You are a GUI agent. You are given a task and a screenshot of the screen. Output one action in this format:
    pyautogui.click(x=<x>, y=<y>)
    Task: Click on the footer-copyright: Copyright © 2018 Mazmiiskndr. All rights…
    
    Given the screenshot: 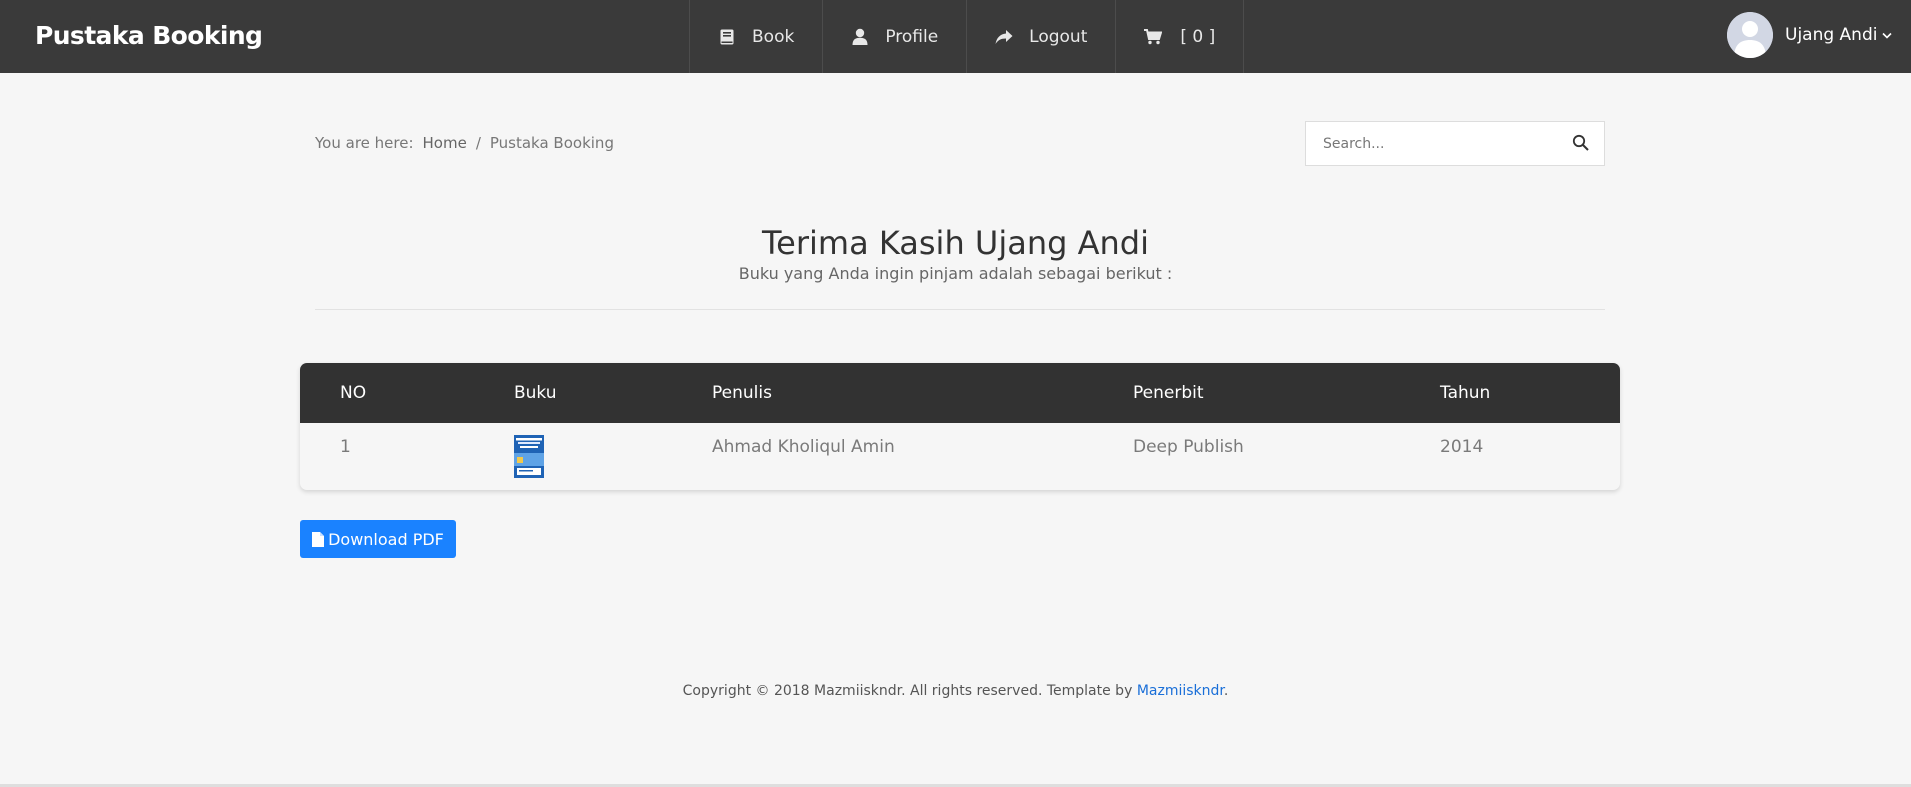 What is the action you would take?
    pyautogui.click(x=909, y=691)
    